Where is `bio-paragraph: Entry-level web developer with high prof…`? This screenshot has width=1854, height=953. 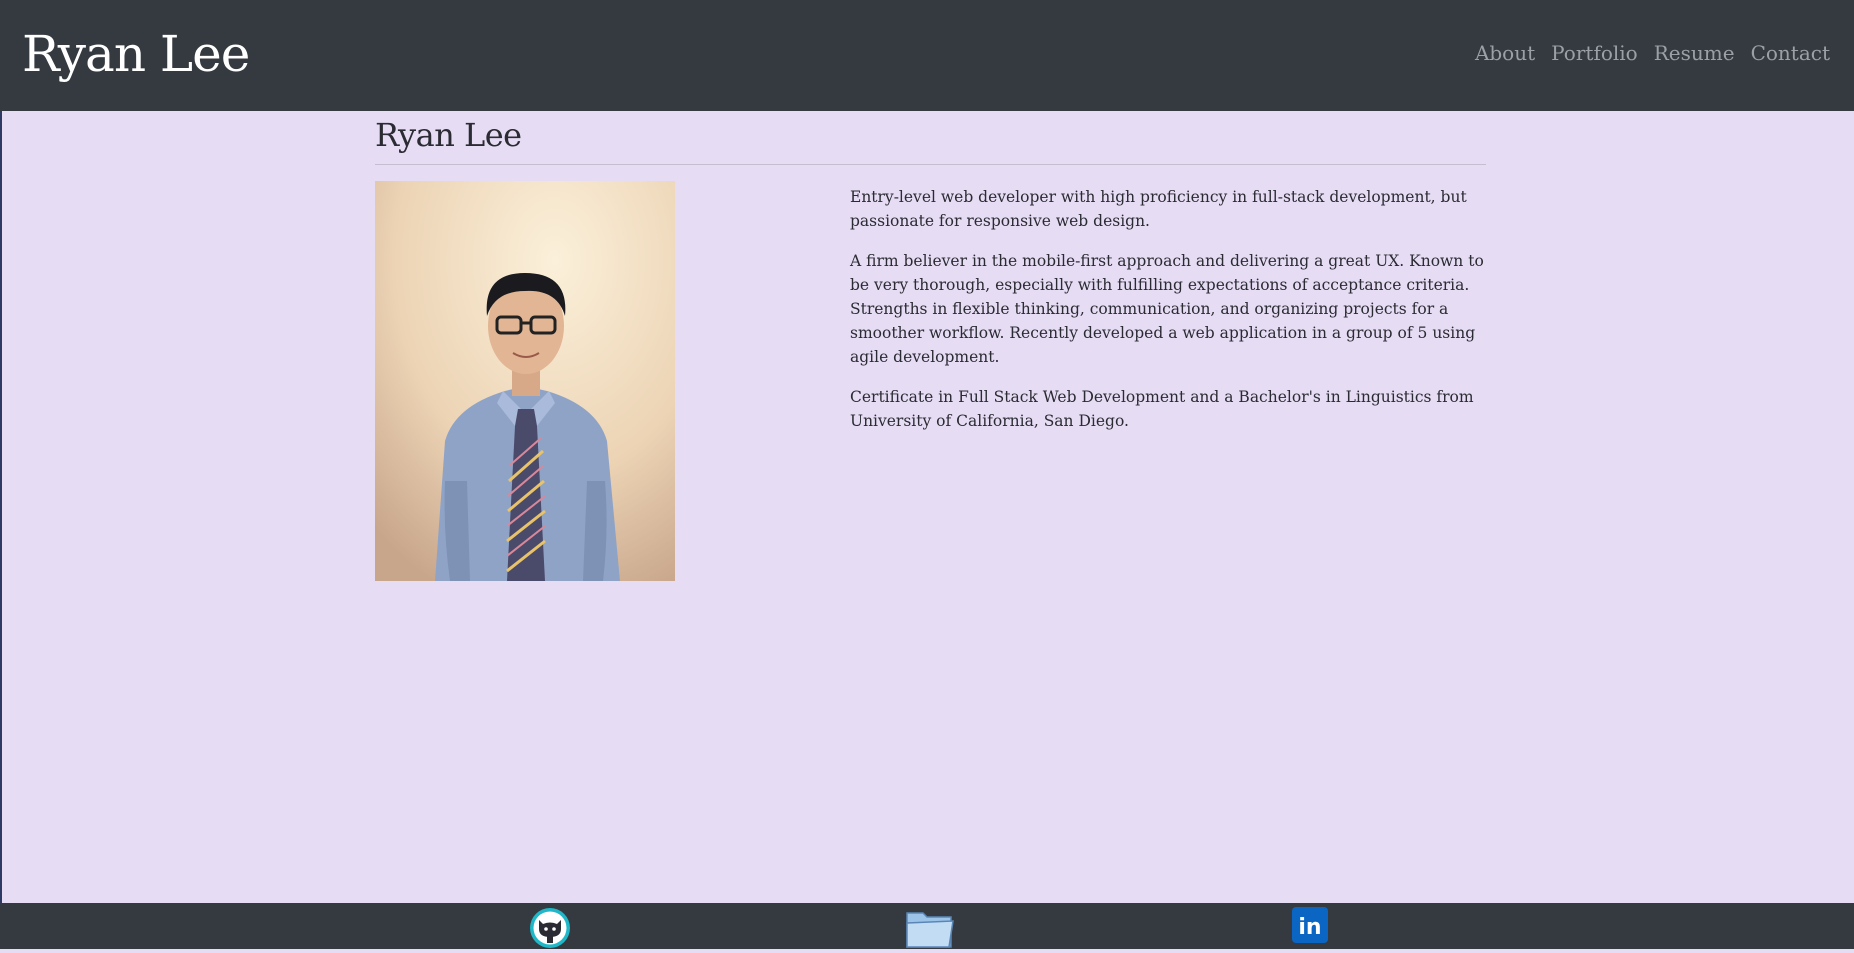
bio-paragraph: Entry-level web developer with high prof… is located at coordinates (1158, 209).